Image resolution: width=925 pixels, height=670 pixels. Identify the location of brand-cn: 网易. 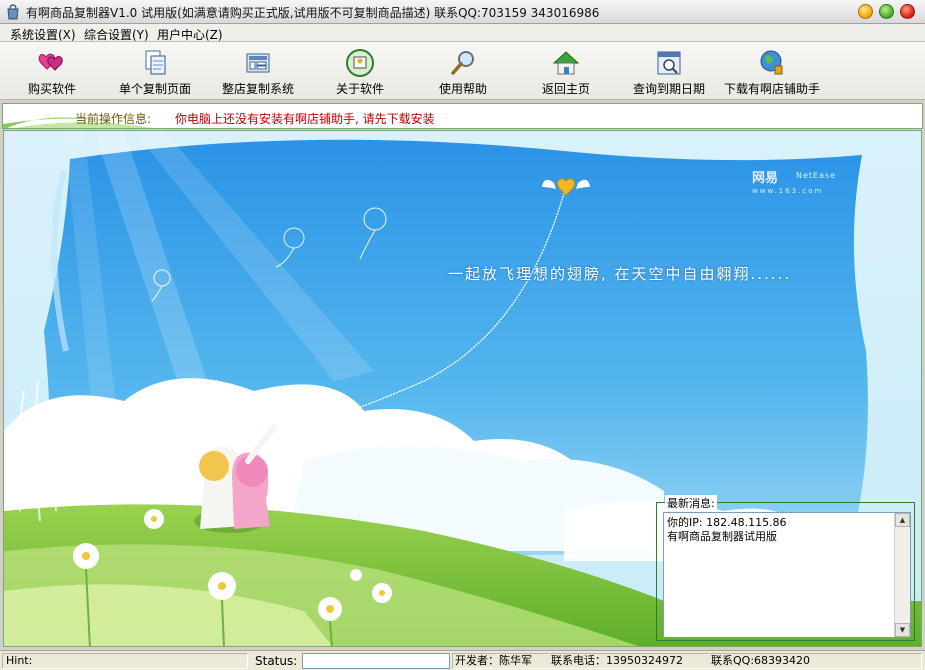
(765, 178).